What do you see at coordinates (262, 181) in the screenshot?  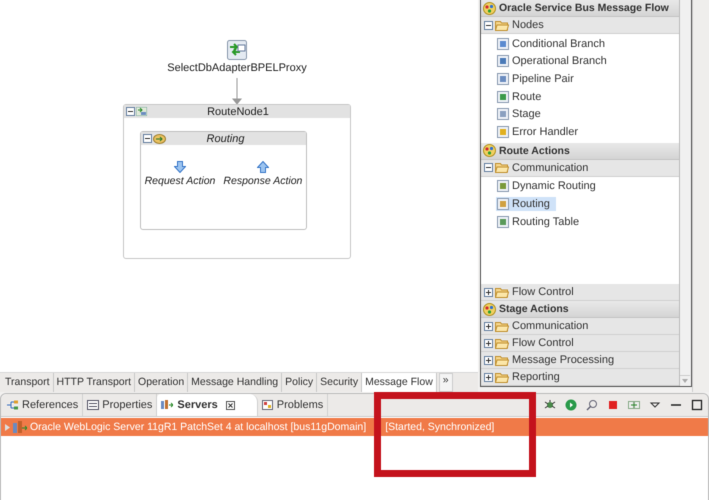 I see `action-label: Response Action` at bounding box center [262, 181].